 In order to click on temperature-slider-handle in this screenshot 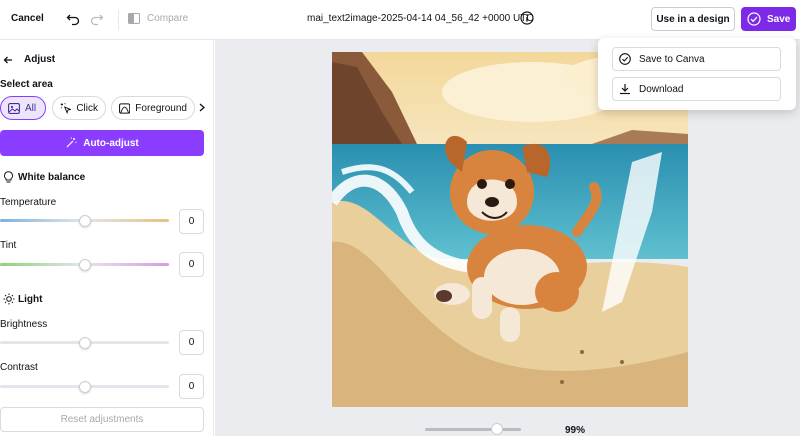, I will do `click(85, 221)`.